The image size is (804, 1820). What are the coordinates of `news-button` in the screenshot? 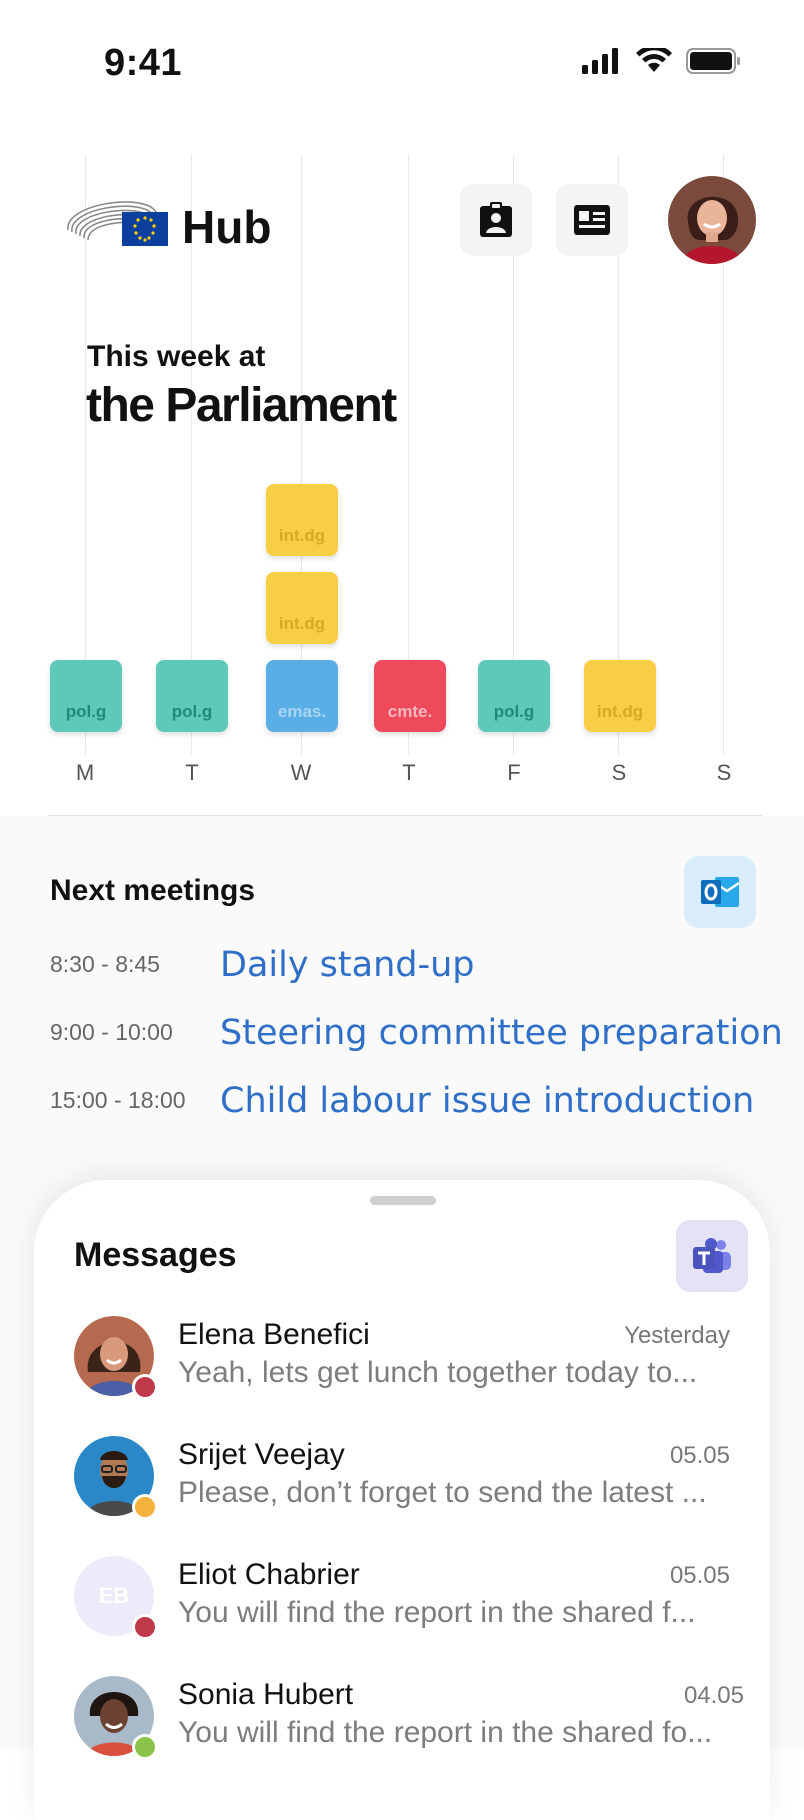 It's located at (592, 220).